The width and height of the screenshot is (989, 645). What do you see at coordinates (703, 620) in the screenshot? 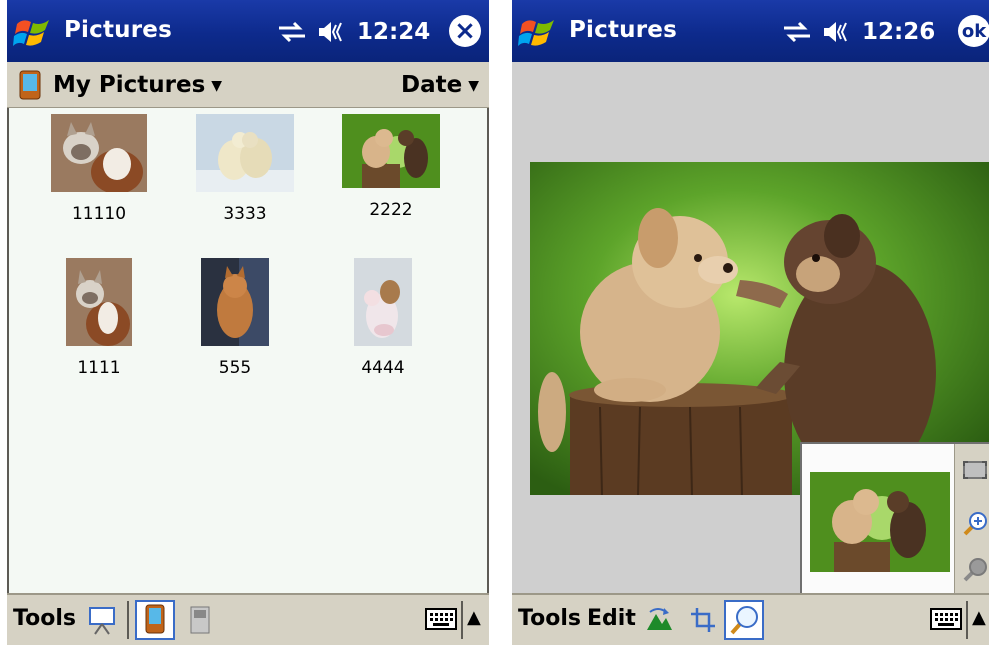
I see `crop-icon` at bounding box center [703, 620].